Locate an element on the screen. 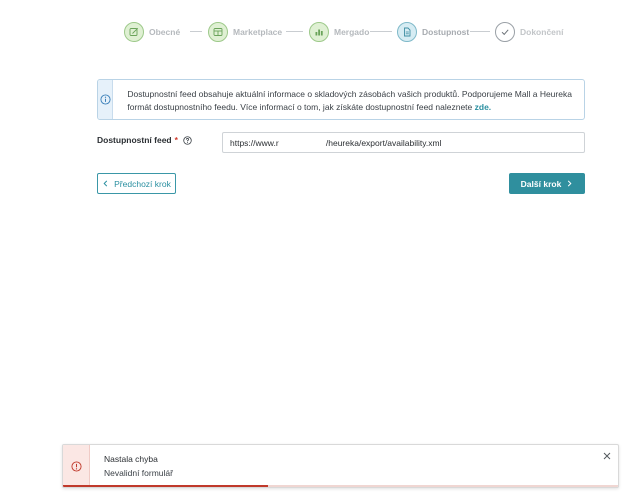 Image resolution: width=643 pixels, height=500 pixels. step-dostupnost: Dostupnost is located at coordinates (433, 32).